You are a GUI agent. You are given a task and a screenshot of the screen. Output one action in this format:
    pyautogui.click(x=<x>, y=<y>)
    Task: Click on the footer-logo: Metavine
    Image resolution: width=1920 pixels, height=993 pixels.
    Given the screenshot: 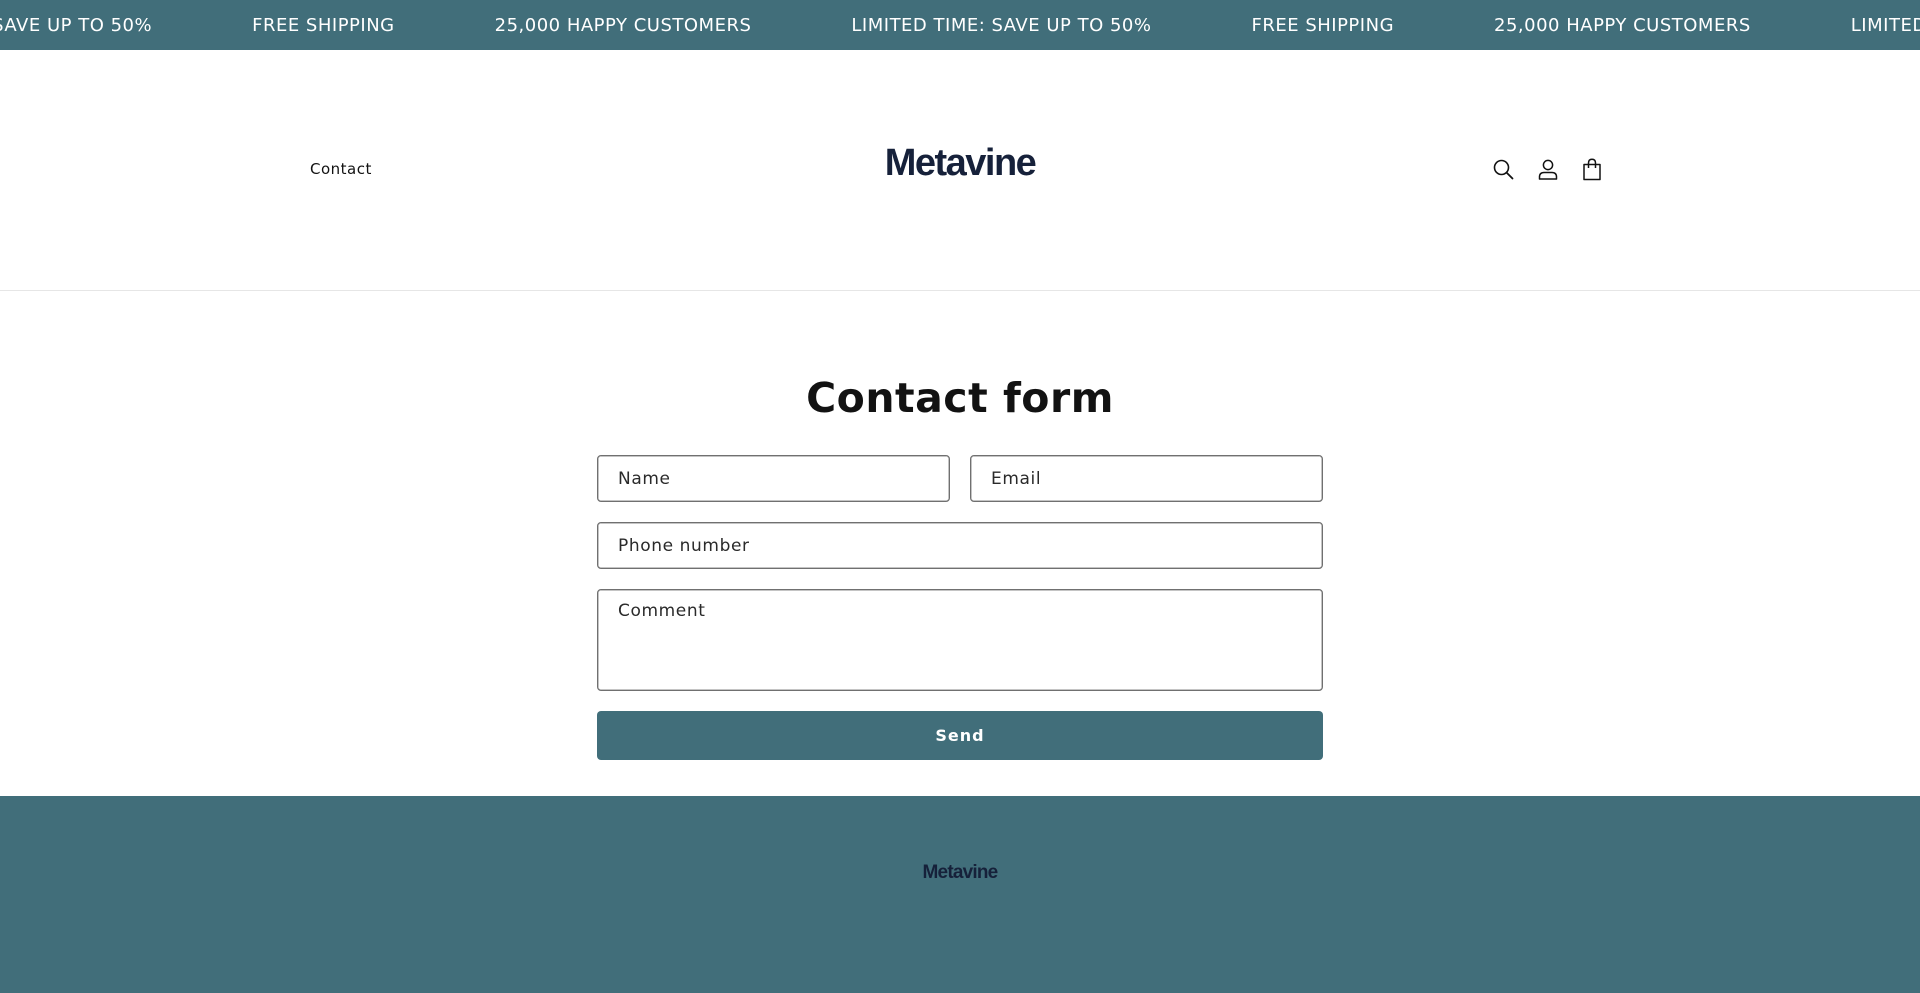 What is the action you would take?
    pyautogui.click(x=960, y=873)
    